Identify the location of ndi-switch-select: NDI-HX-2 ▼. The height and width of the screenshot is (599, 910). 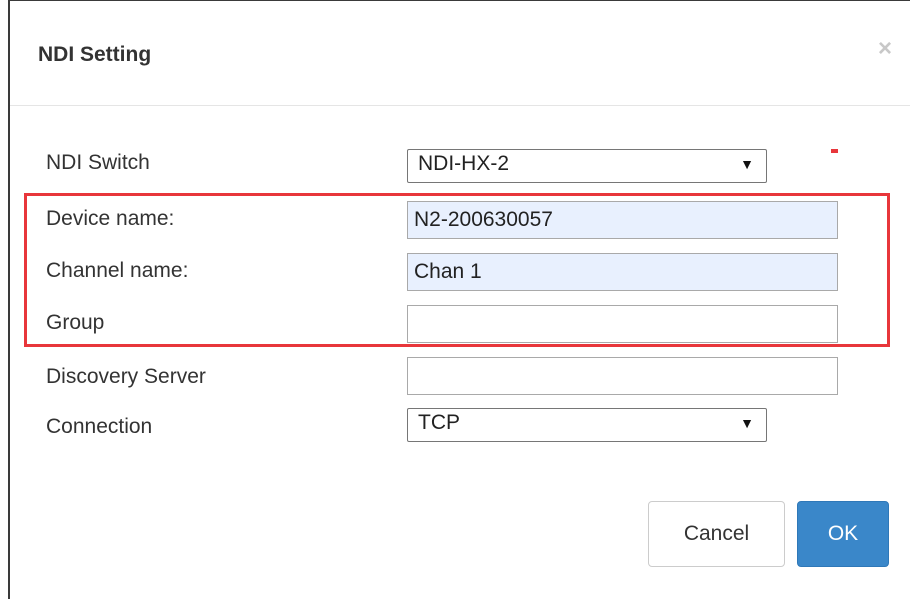
(587, 166).